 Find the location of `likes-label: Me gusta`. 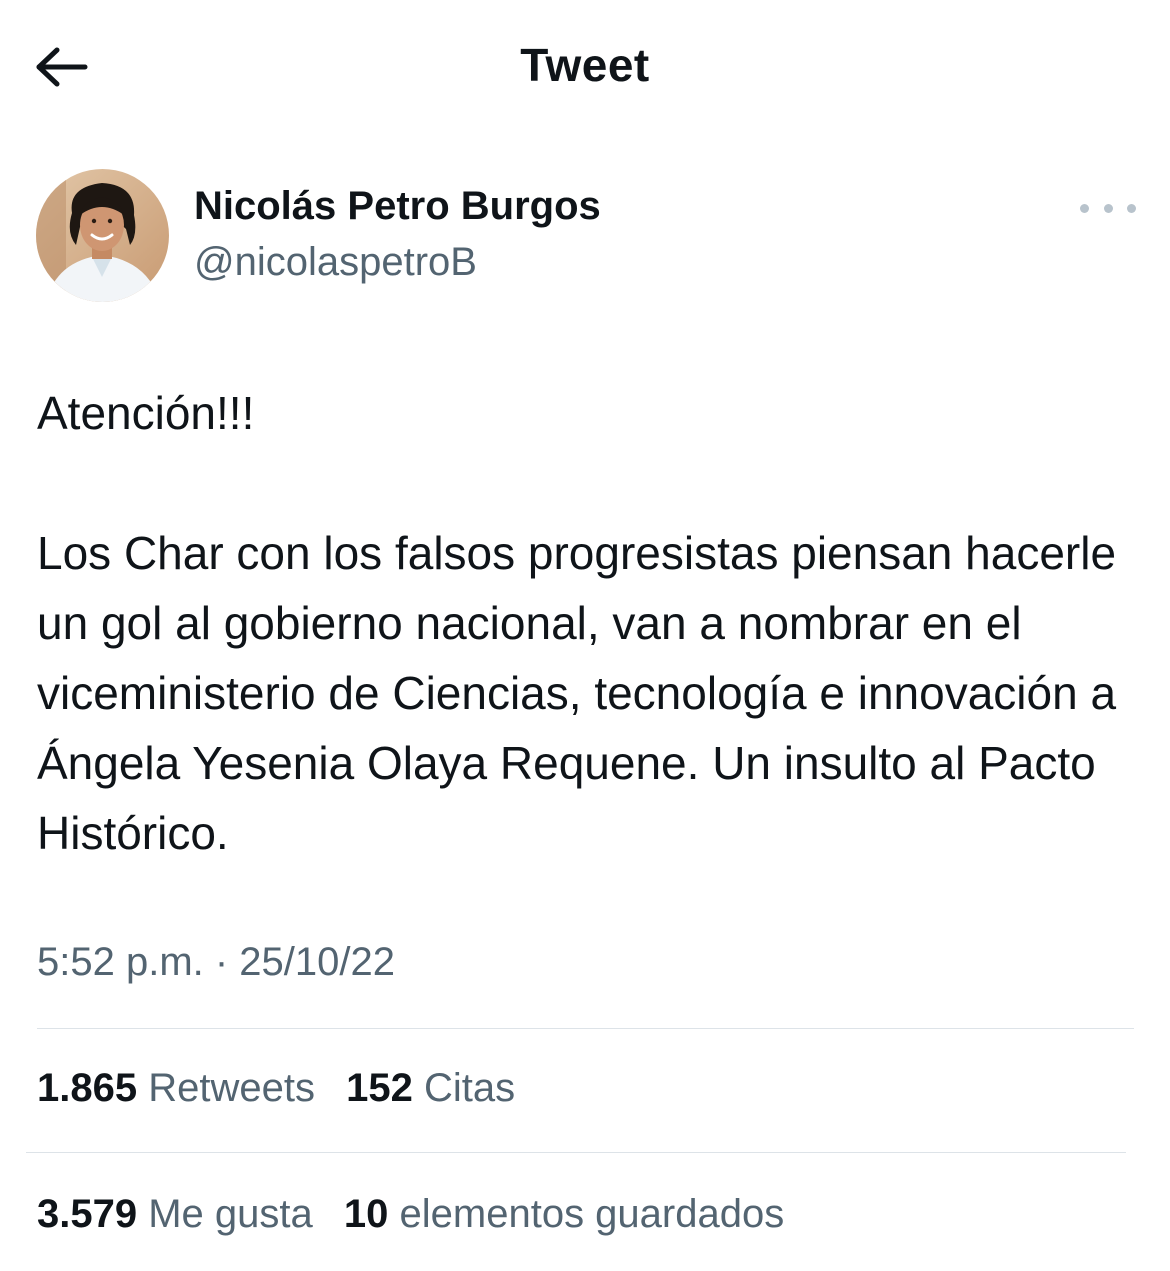

likes-label: Me gusta is located at coordinates (230, 1214).